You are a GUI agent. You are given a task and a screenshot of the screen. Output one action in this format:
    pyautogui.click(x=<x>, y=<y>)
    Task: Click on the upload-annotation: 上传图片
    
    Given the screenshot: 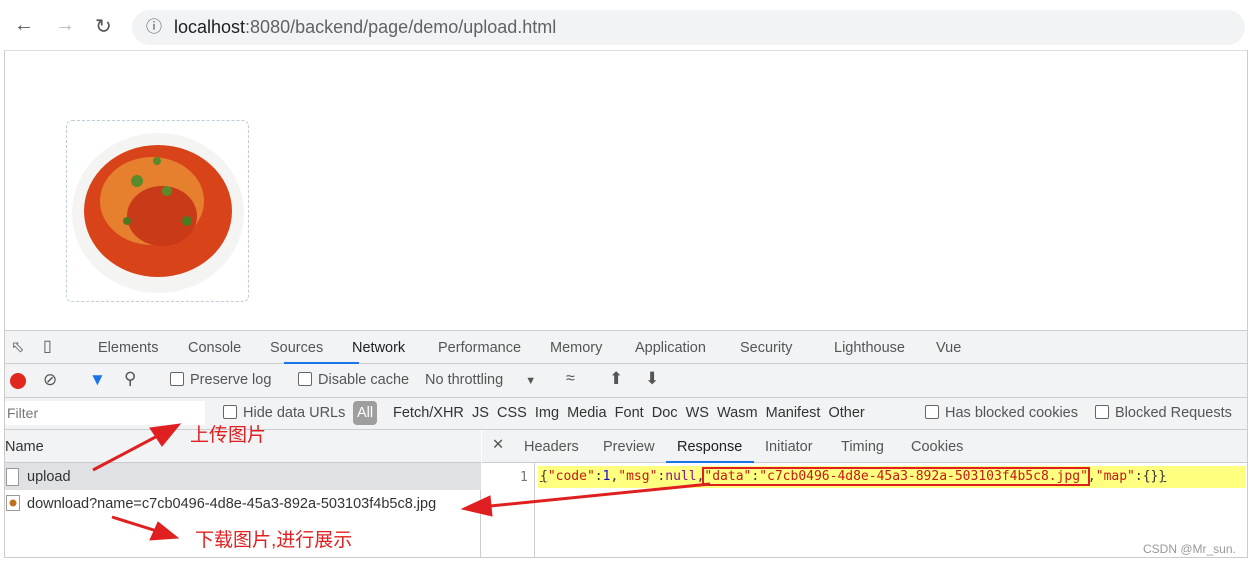 What is the action you would take?
    pyautogui.click(x=228, y=435)
    